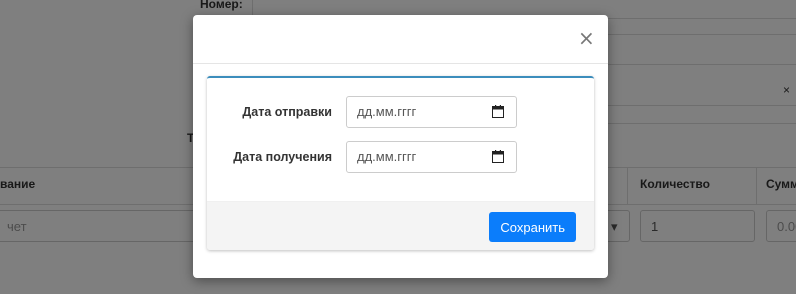  I want to click on ship-date-label: Дата отправки, so click(287, 112).